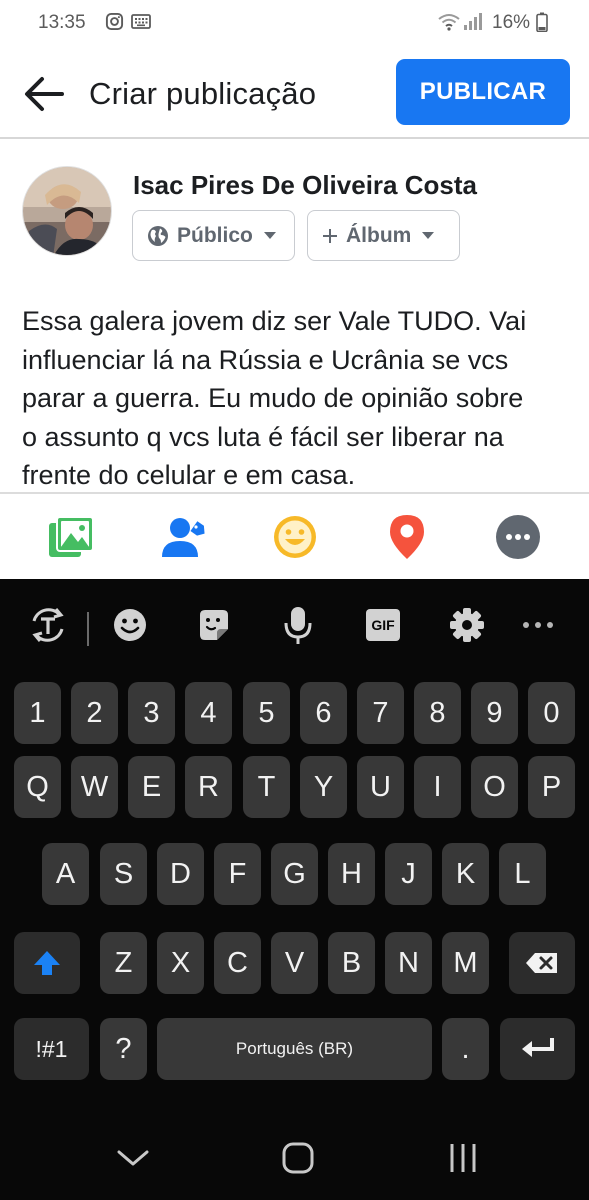  Describe the element at coordinates (65, 874) in the screenshot. I see `key-a: A` at that location.